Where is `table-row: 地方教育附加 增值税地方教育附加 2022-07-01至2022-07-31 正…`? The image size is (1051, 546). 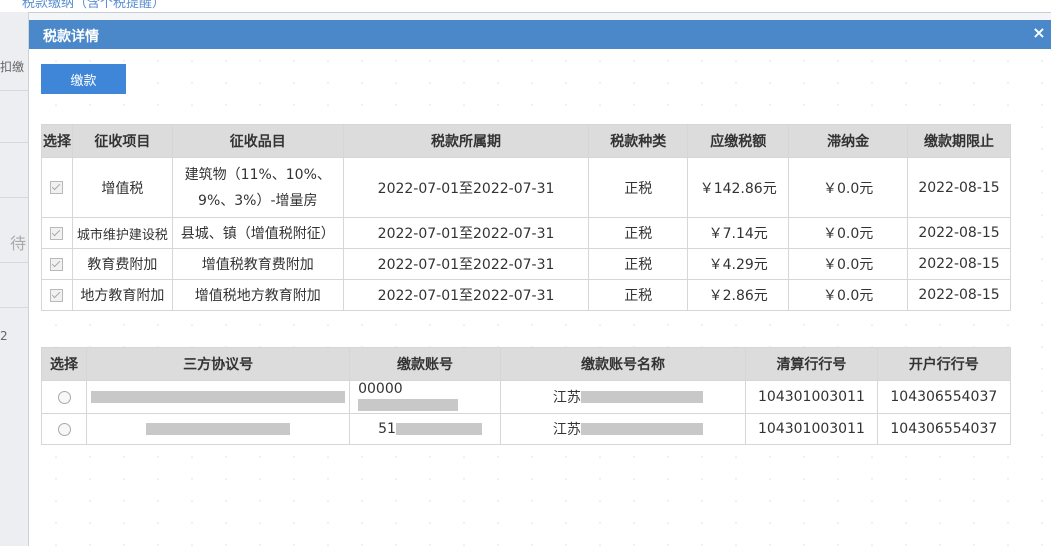
table-row: 地方教育附加 增值税地方教育附加 2022-07-01至2022-07-31 正… is located at coordinates (526, 295).